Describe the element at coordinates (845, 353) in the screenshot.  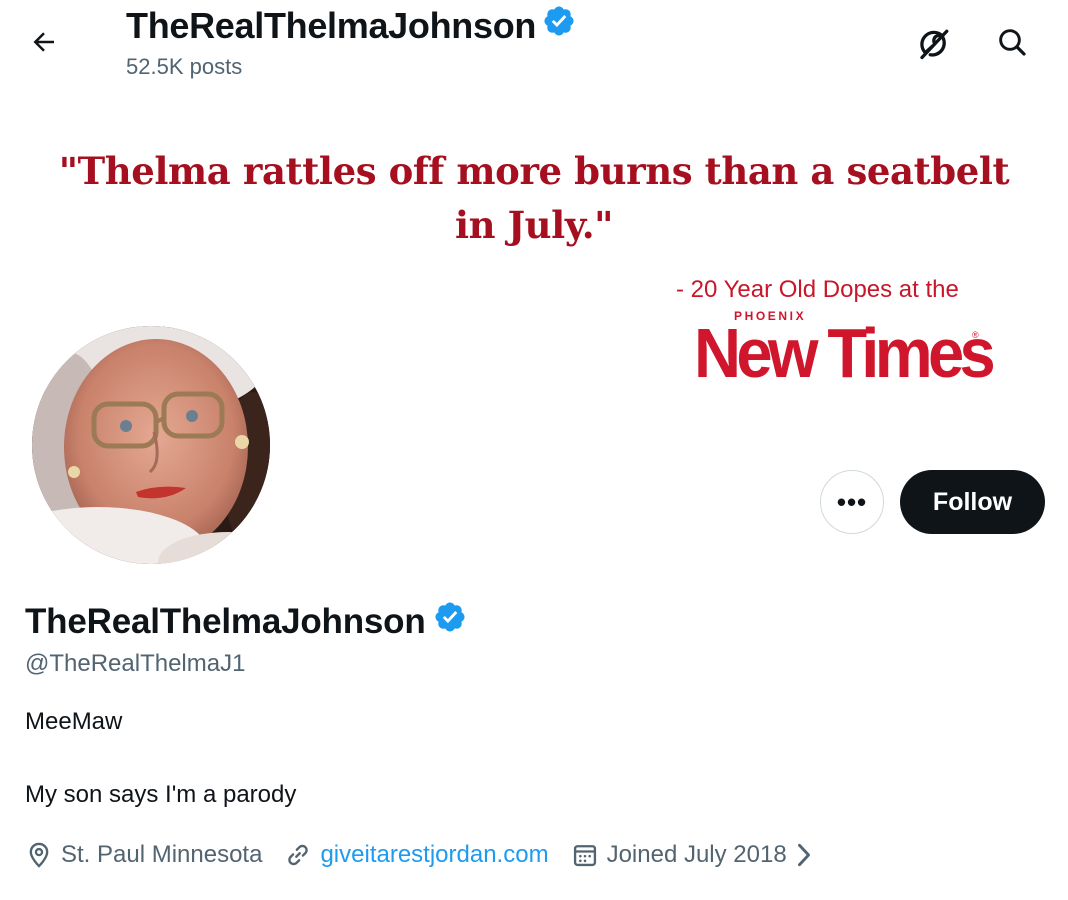
I see `logo-main-text: New Times` at that location.